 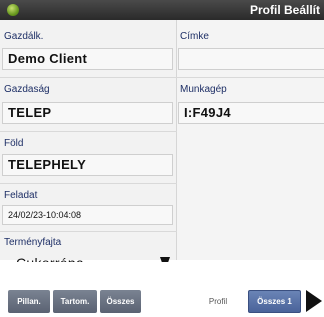 What do you see at coordinates (87, 165) in the screenshot?
I see `field-name-field: TELEPHELY` at bounding box center [87, 165].